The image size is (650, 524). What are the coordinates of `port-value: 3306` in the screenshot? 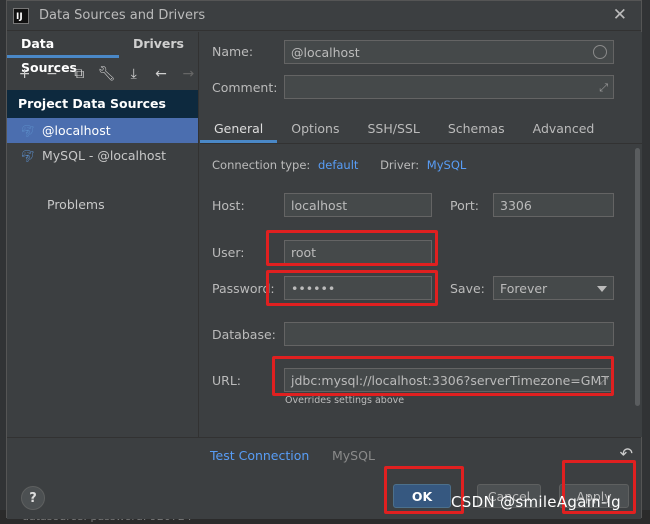 It's located at (516, 205).